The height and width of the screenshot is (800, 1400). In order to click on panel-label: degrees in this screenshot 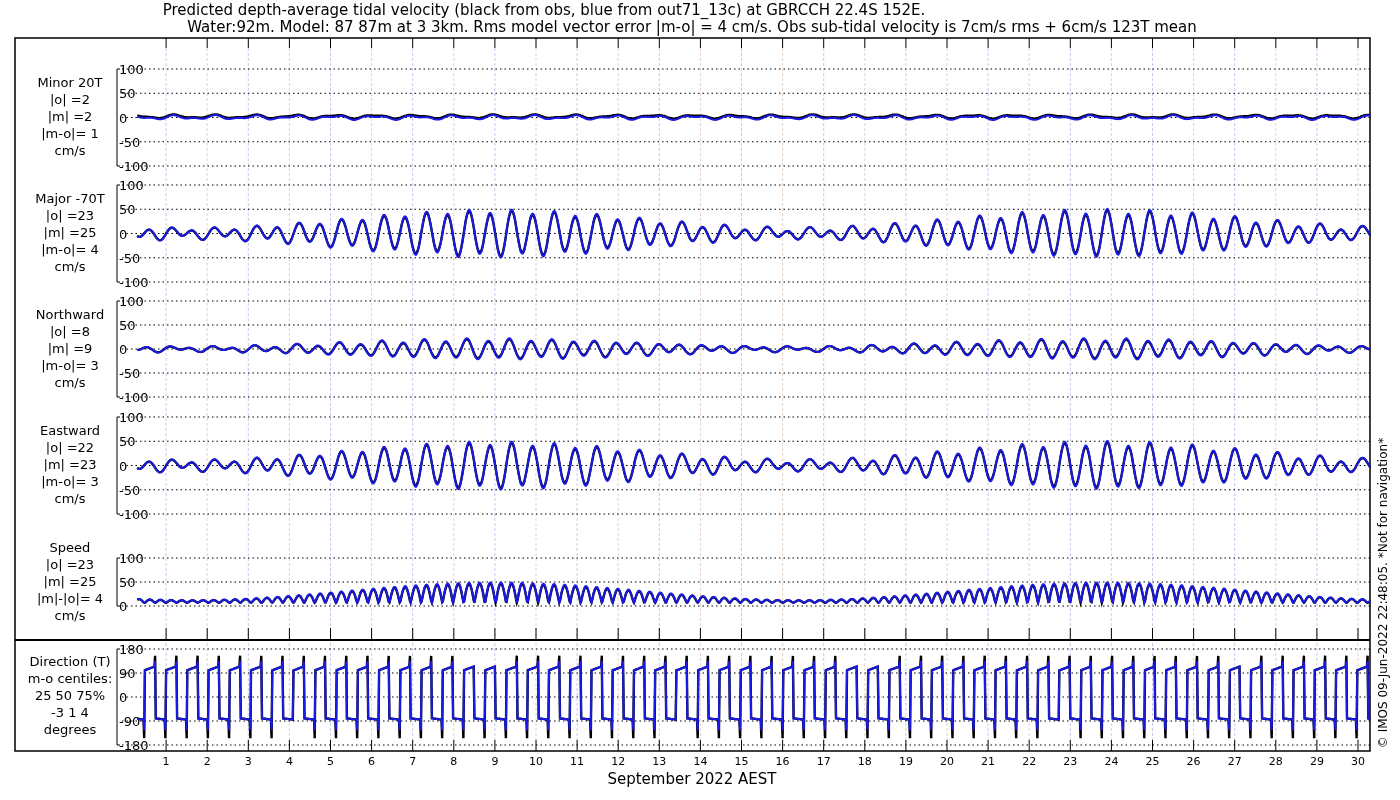, I will do `click(70, 729)`.